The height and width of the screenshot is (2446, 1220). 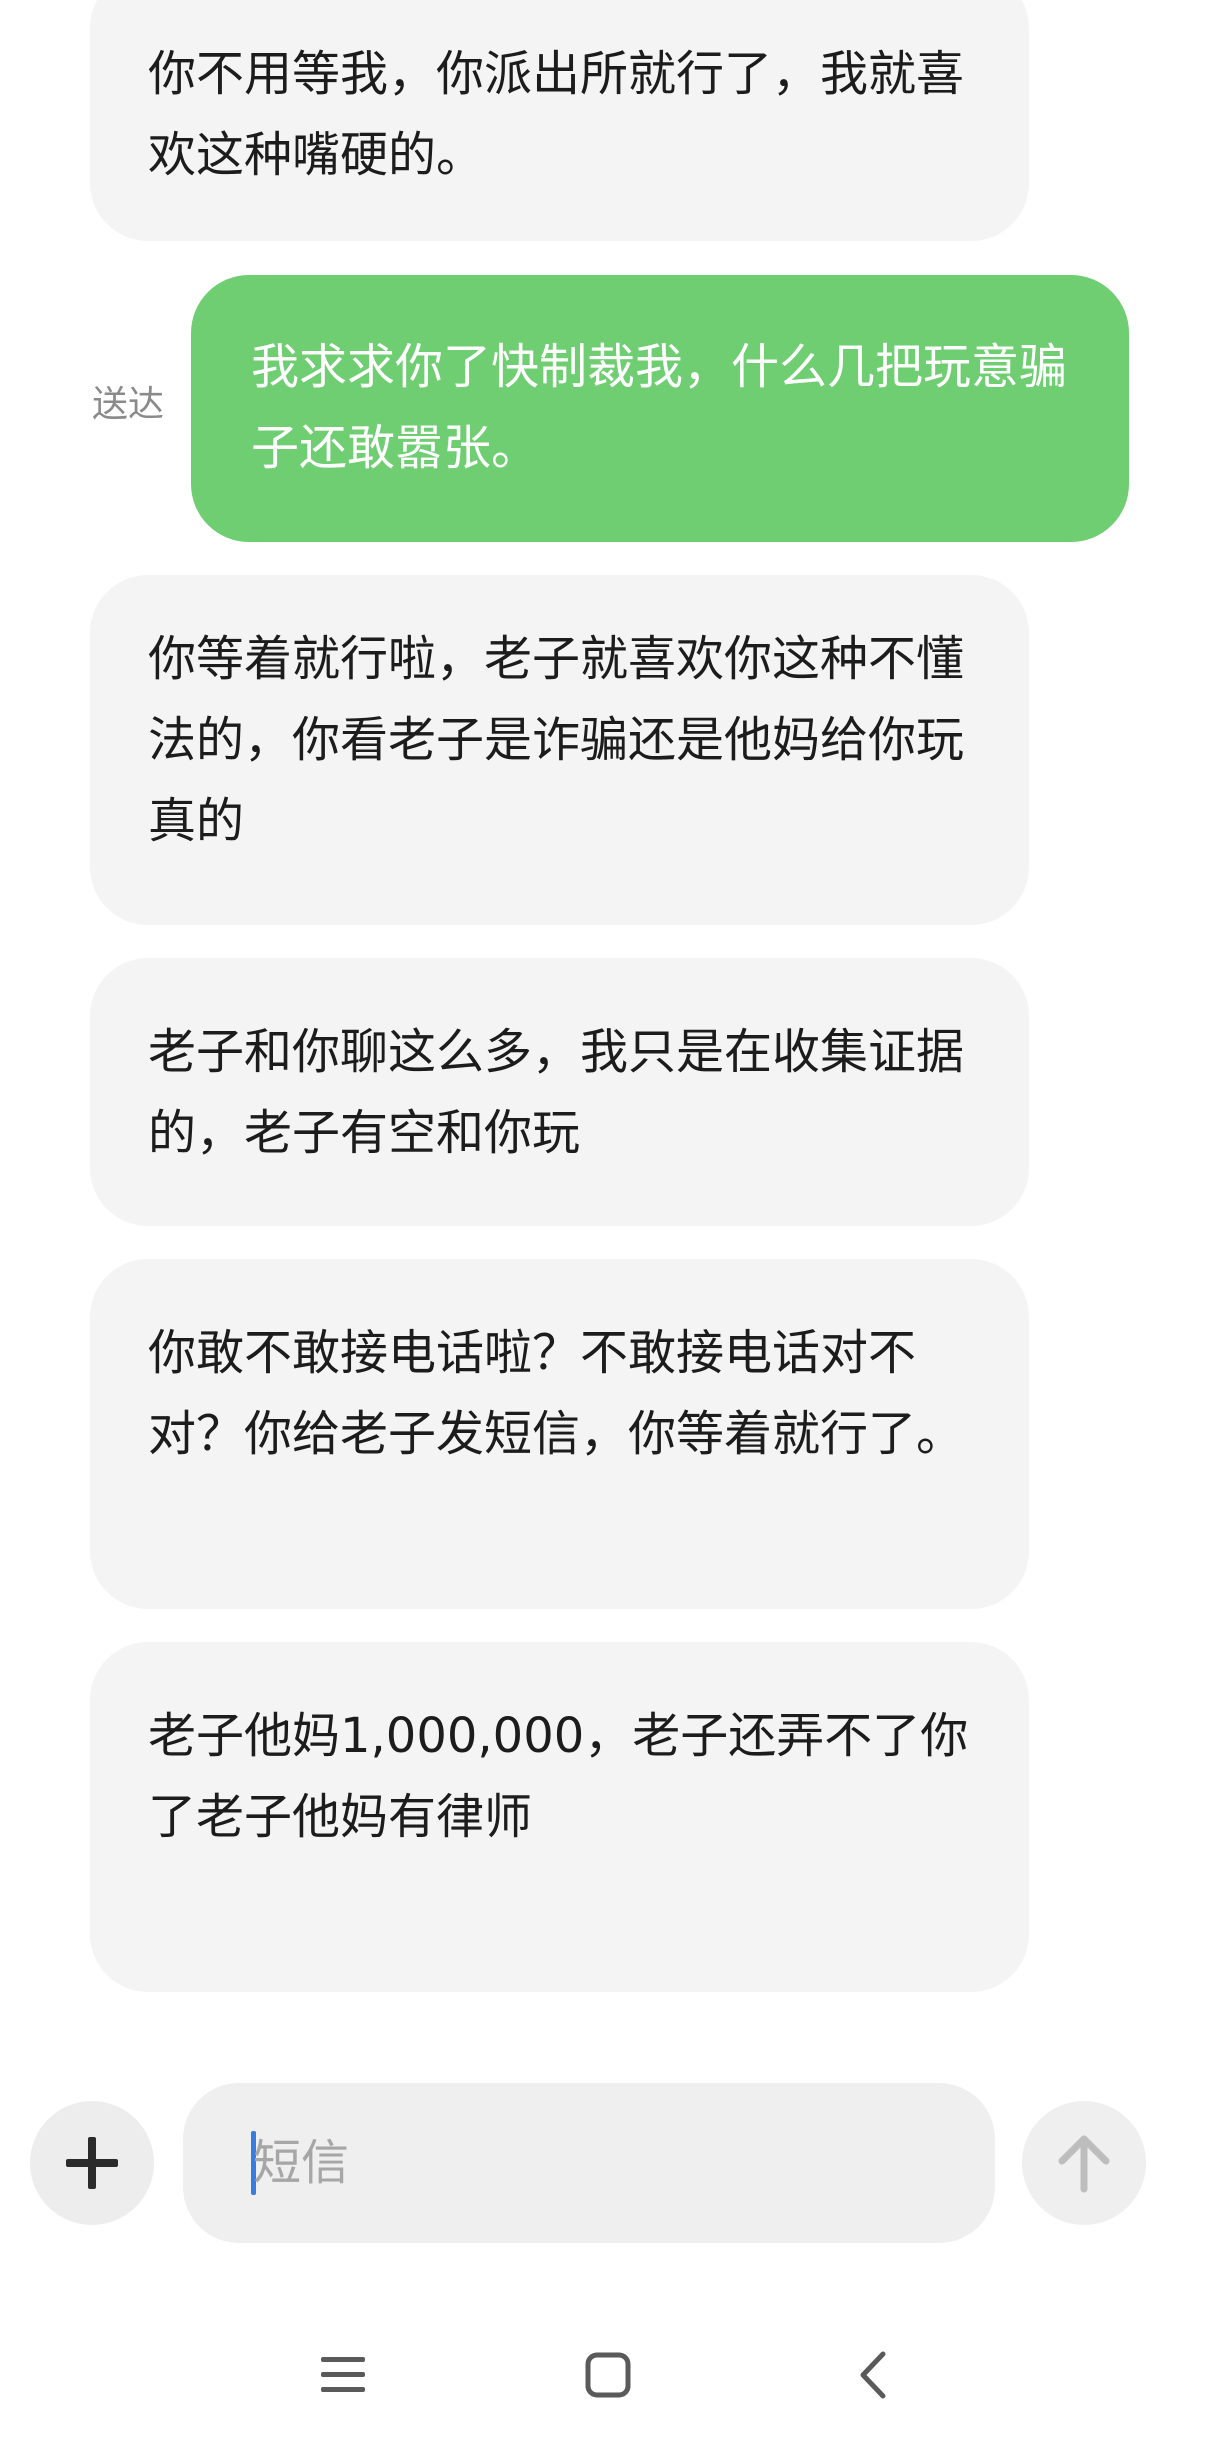 What do you see at coordinates (556, 1393) in the screenshot?
I see `message-text: 你敢不敢接电话啦？不敢接电话对不对？你给老子发短信，你等着就行了。` at bounding box center [556, 1393].